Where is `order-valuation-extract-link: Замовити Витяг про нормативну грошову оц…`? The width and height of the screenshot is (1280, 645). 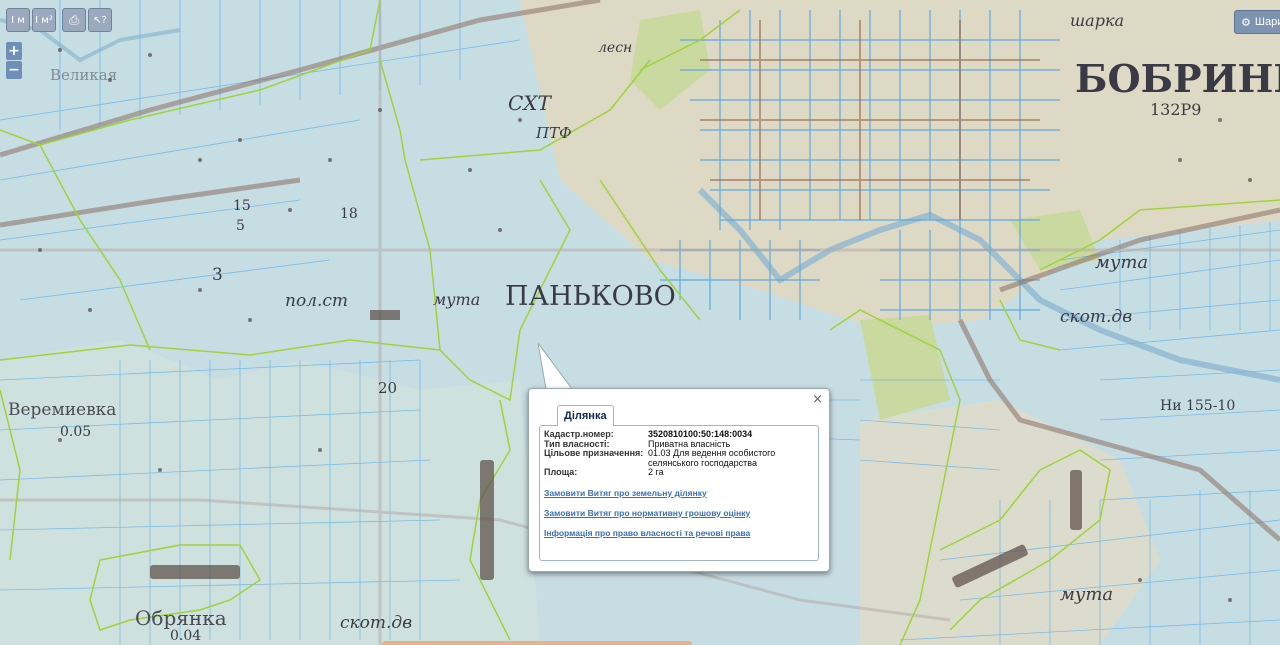
order-valuation-extract-link: Замовити Витяг про нормативну грошову оц… is located at coordinates (679, 513).